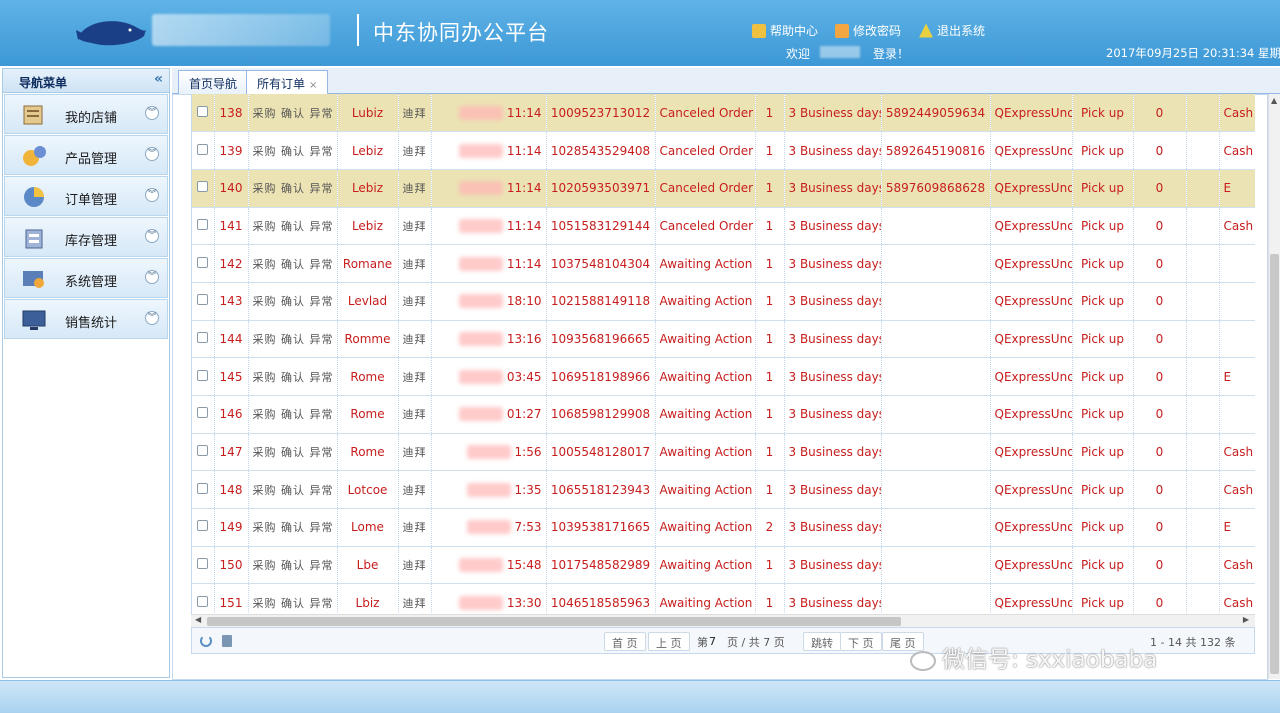 This screenshot has width=1280, height=713. Describe the element at coordinates (213, 82) in the screenshot. I see `tab-home-nav: 首页导航` at that location.